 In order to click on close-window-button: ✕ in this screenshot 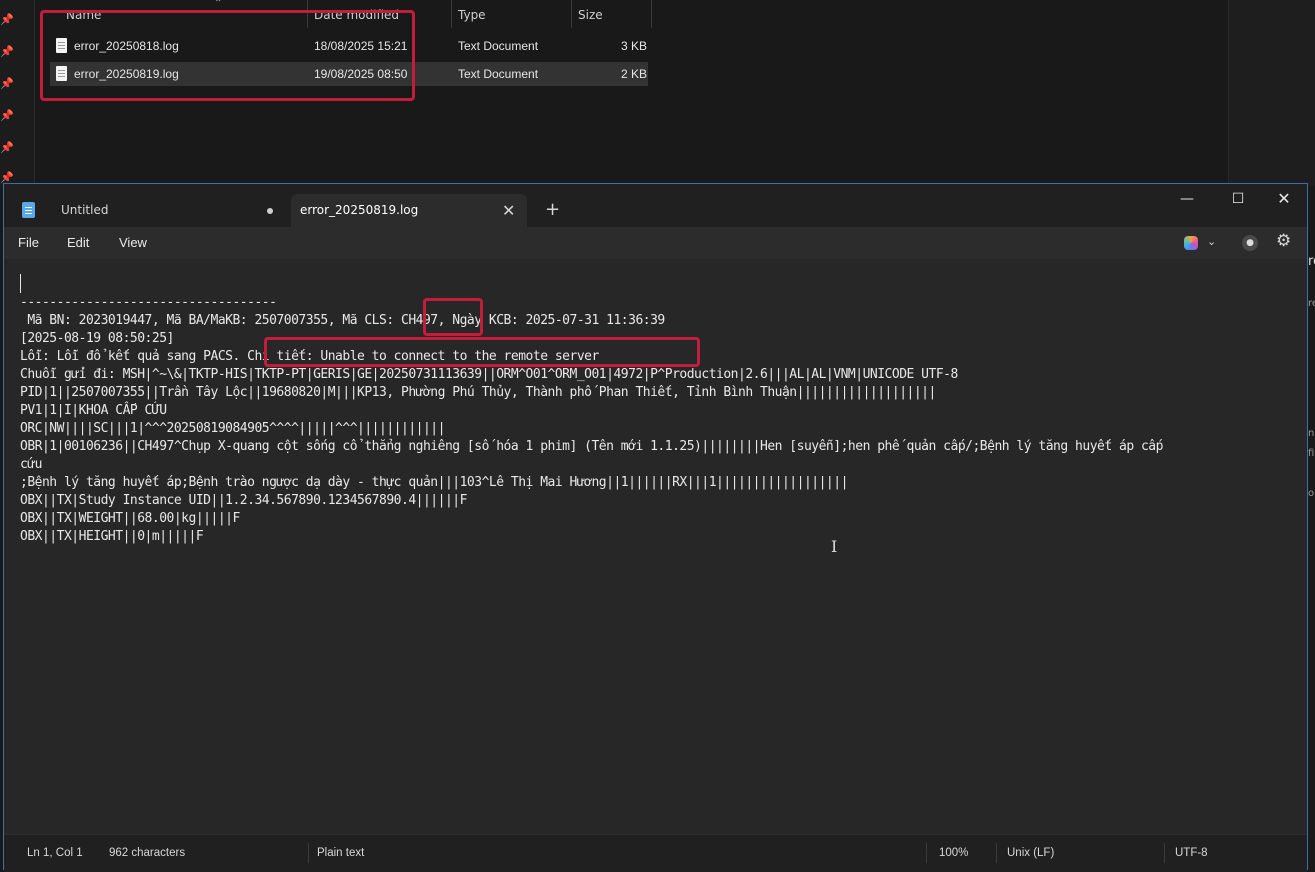, I will do `click(1284, 199)`.